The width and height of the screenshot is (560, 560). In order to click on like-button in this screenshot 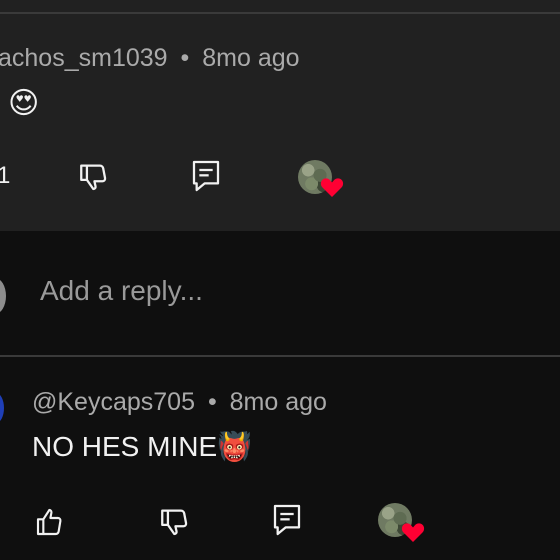, I will do `click(50, 522)`.